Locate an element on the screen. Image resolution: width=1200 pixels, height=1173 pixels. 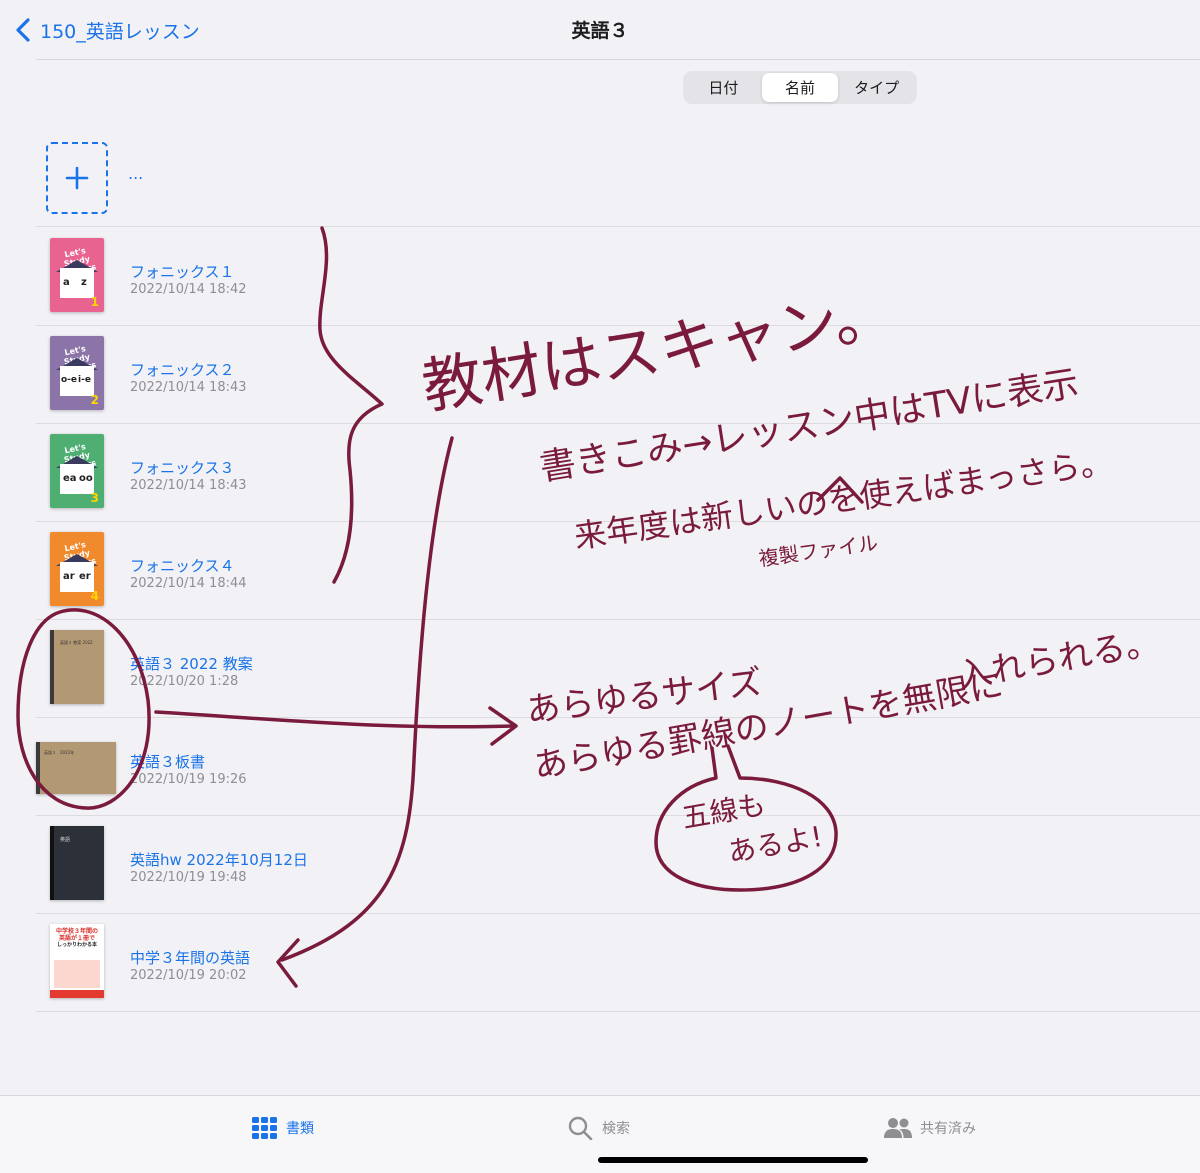
grid-icon is located at coordinates (264, 1128).